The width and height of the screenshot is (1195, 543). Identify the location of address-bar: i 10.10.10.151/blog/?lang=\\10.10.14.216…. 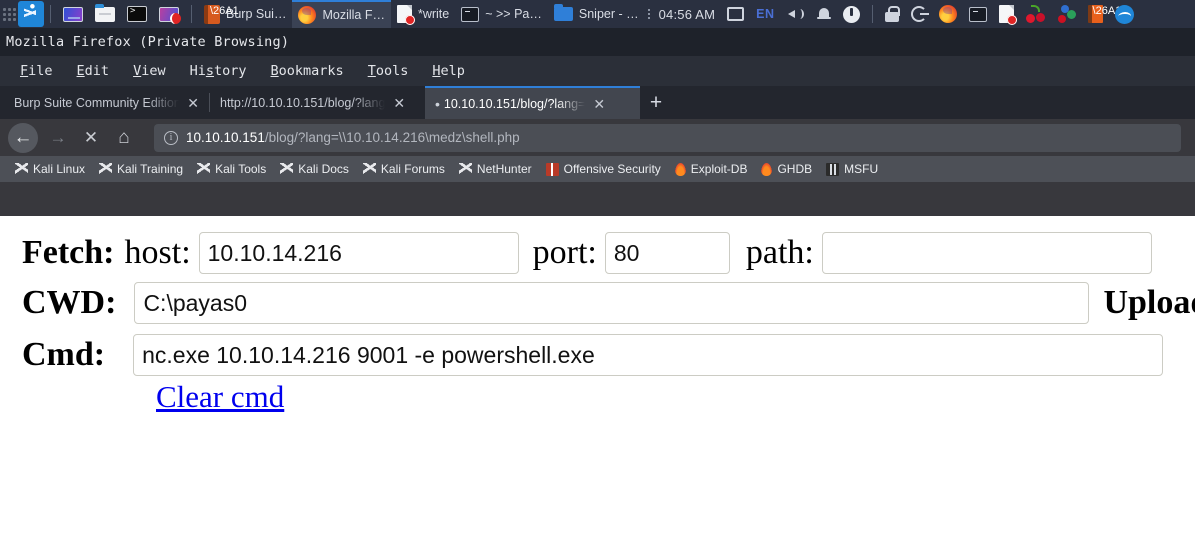
(667, 137).